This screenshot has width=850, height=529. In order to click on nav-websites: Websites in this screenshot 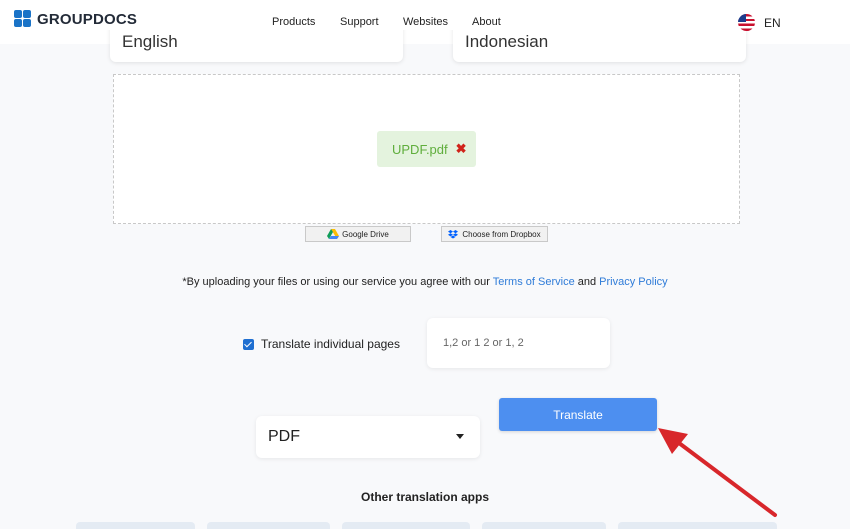, I will do `click(425, 22)`.